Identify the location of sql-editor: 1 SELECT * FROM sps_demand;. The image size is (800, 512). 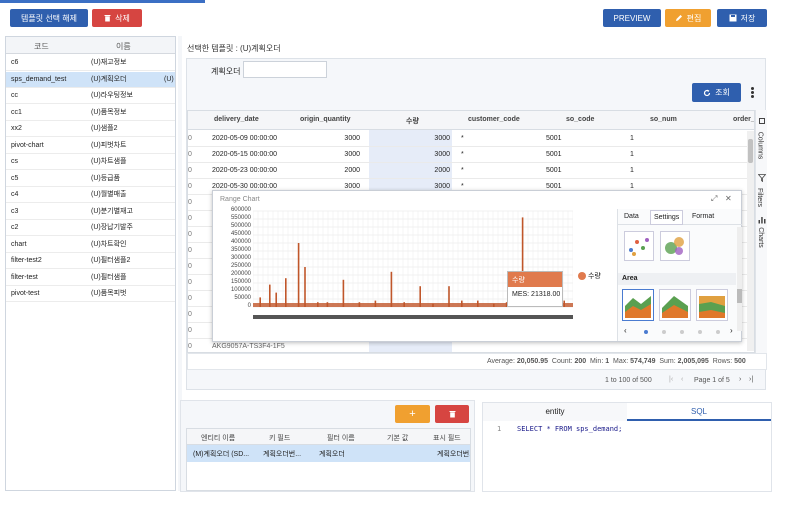
(627, 457).